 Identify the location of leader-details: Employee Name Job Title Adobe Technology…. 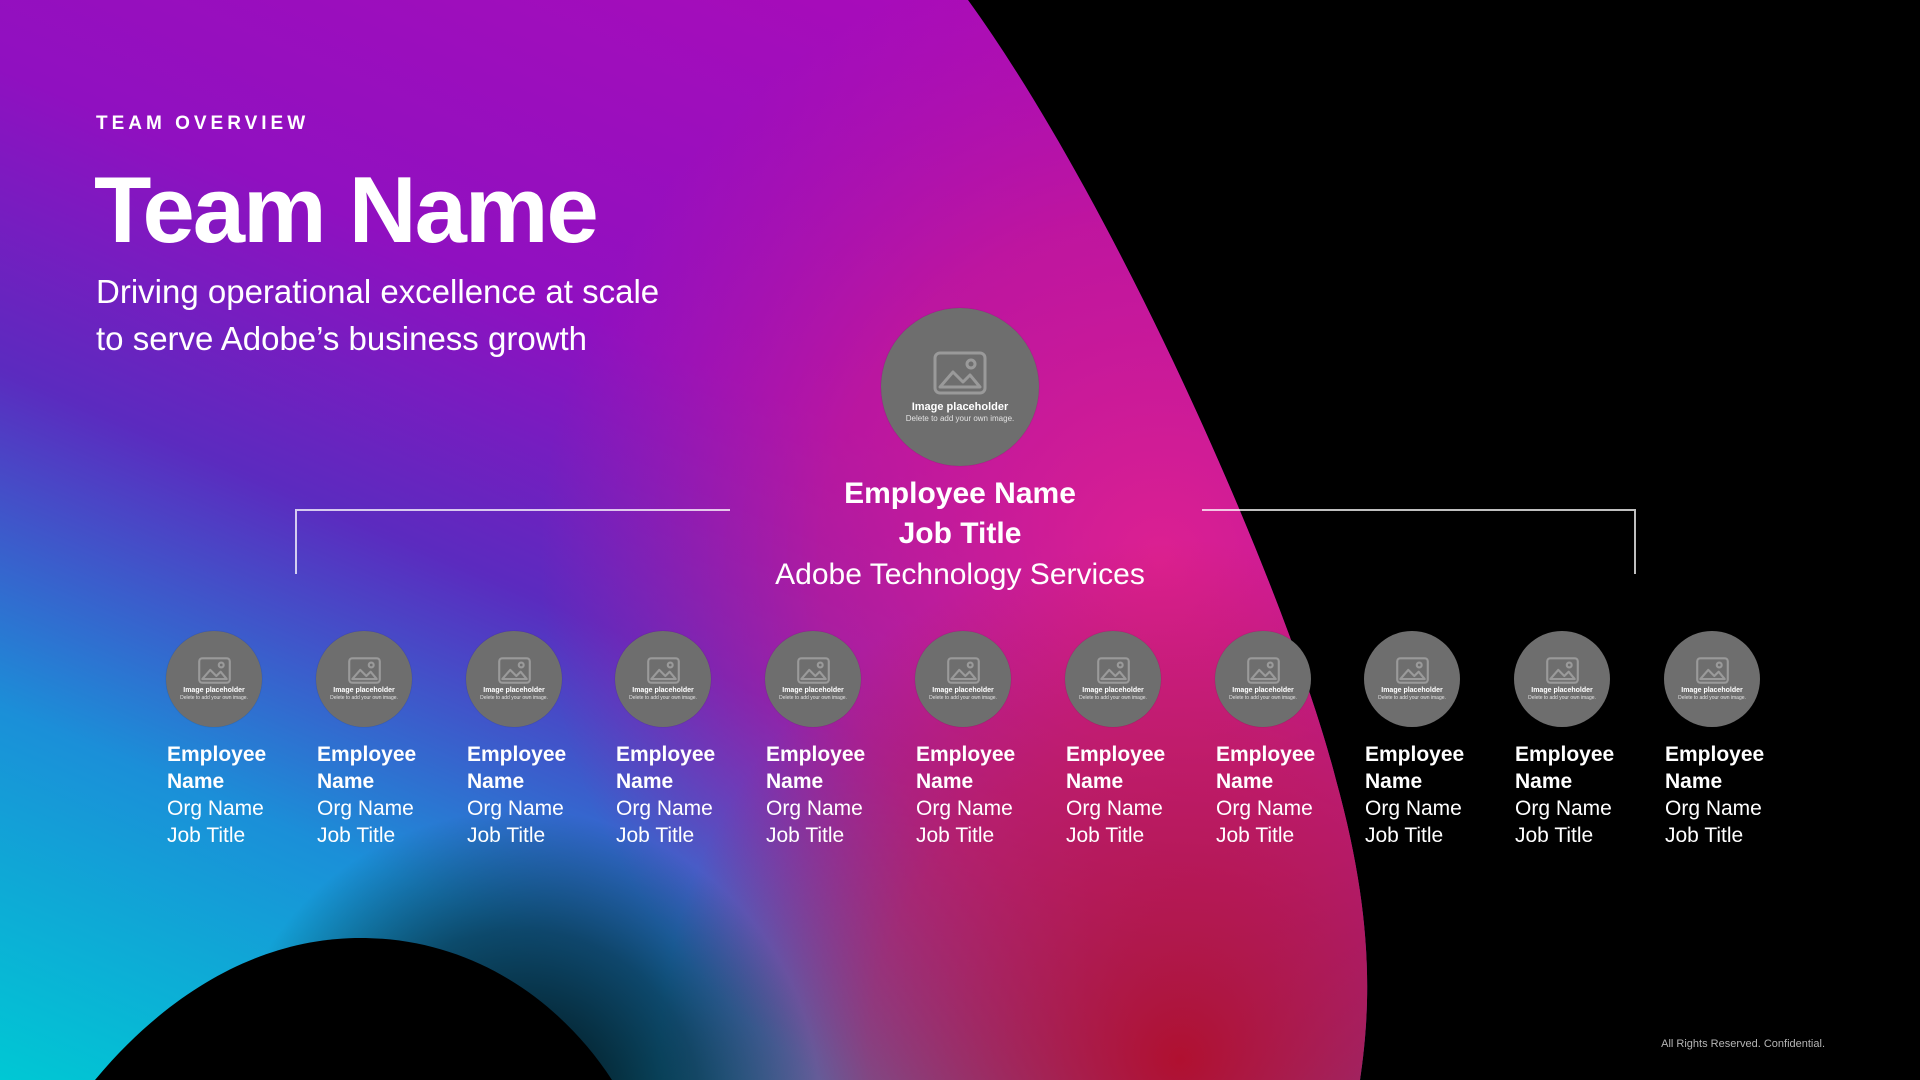
(960, 535).